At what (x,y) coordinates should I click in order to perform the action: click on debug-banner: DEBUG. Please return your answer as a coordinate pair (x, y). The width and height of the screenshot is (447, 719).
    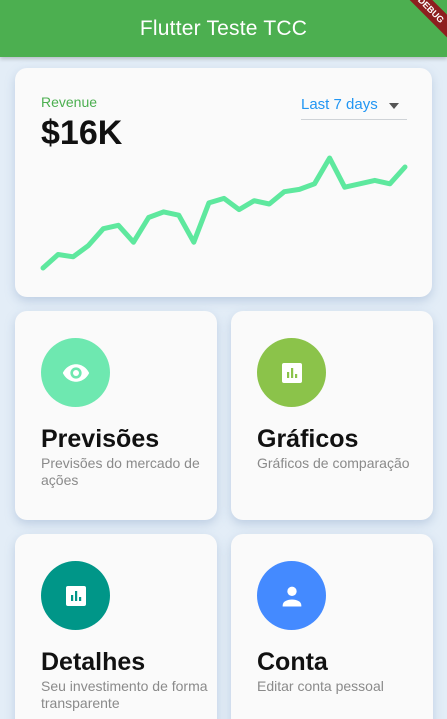
    Looking at the image, I should click on (418, 26).